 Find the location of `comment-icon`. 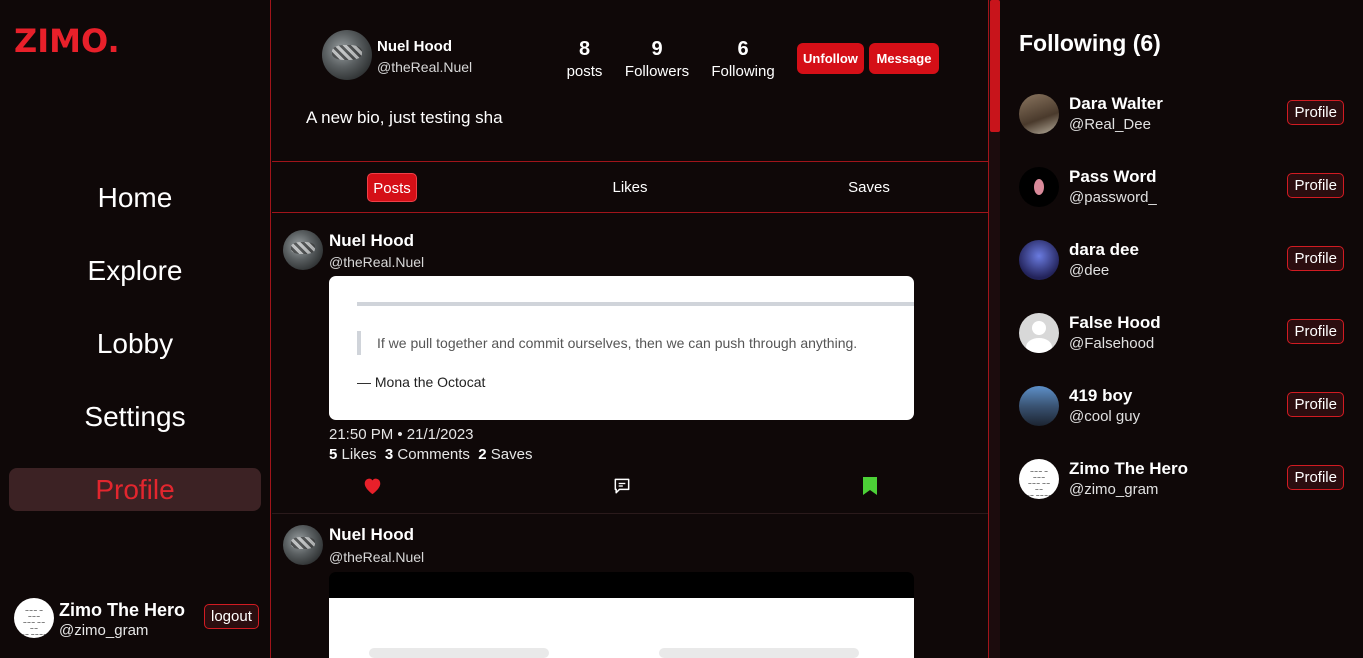

comment-icon is located at coordinates (622, 488).